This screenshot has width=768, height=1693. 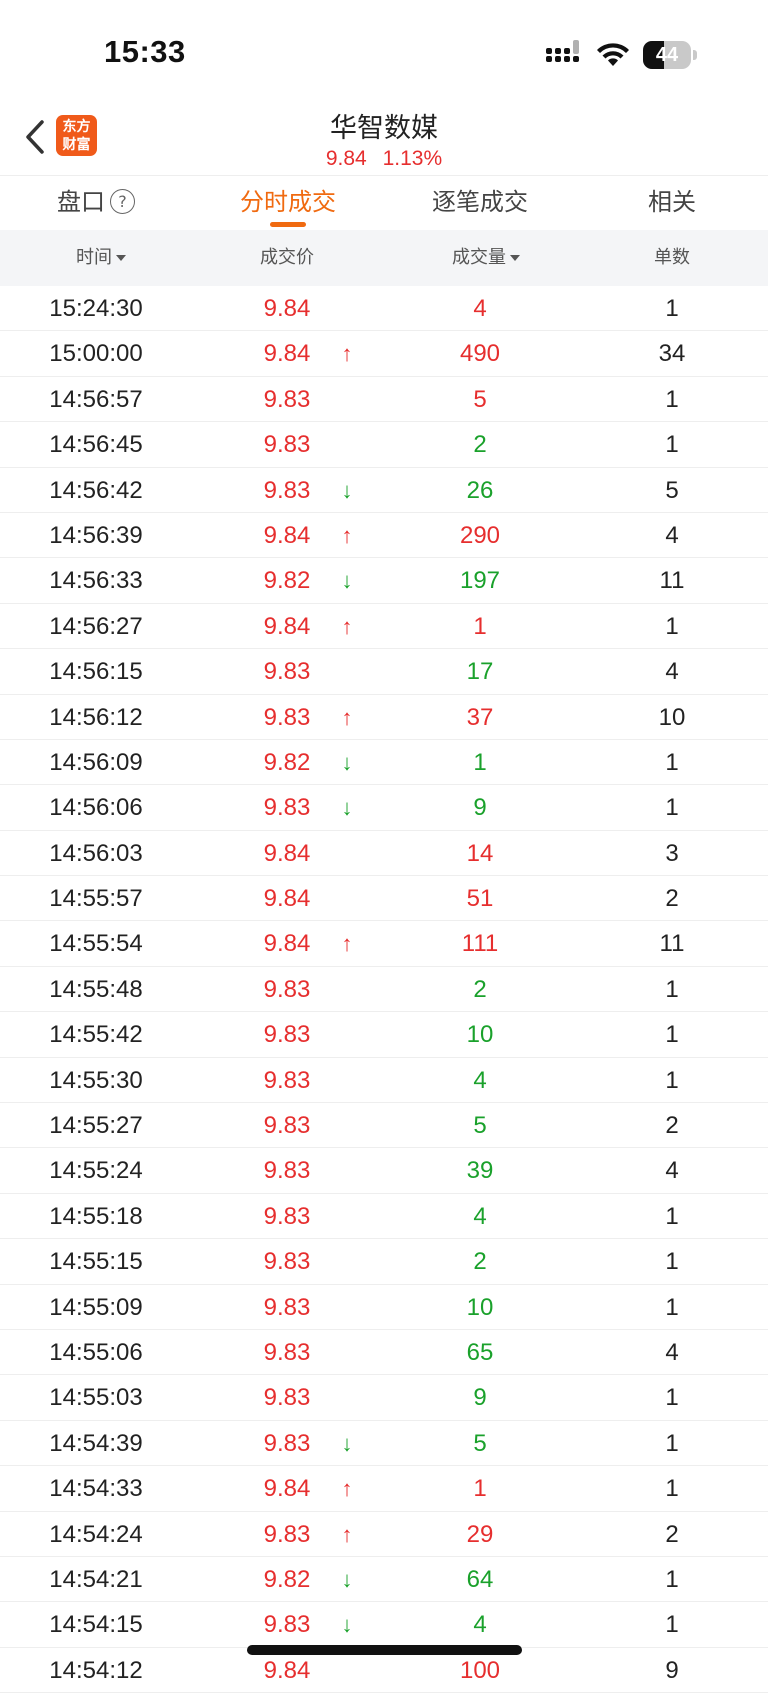 I want to click on tab-bar: 盘口? 分时成交 逐笔成交 相关, so click(x=384, y=202).